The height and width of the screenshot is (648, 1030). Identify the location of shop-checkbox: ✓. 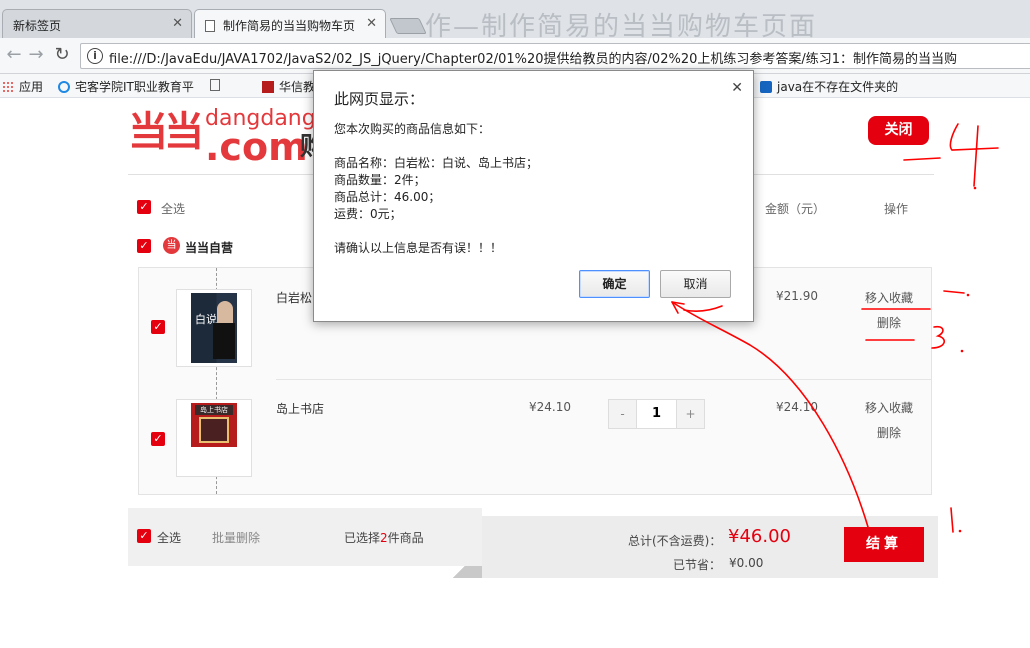
(144, 246).